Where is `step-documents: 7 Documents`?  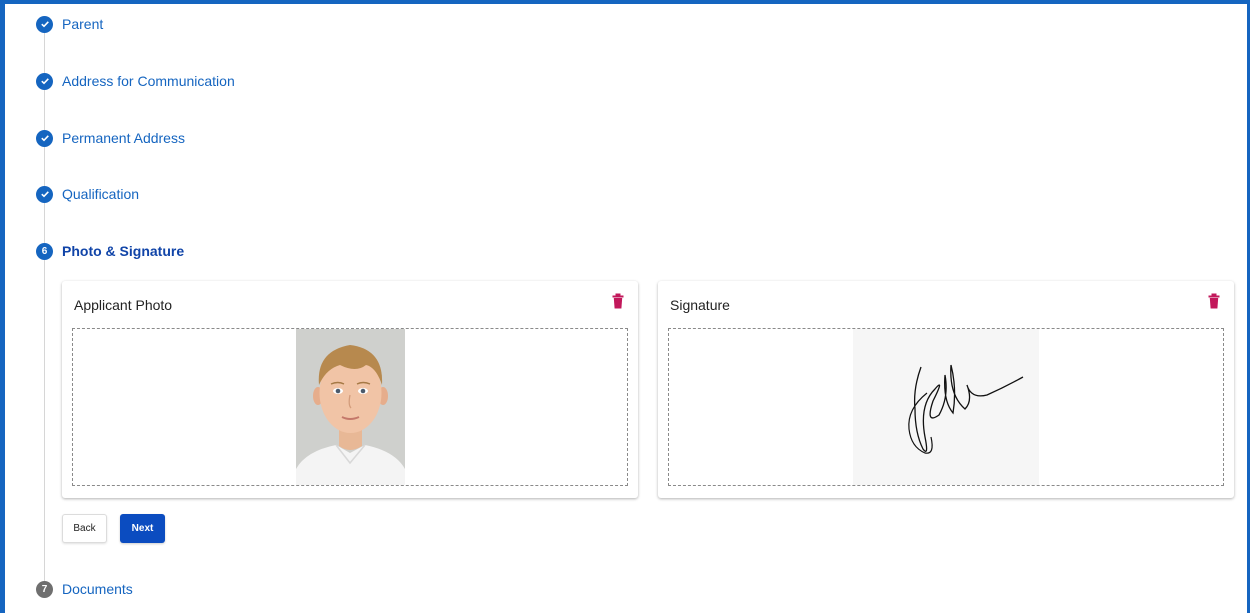 step-documents: 7 Documents is located at coordinates (84, 589).